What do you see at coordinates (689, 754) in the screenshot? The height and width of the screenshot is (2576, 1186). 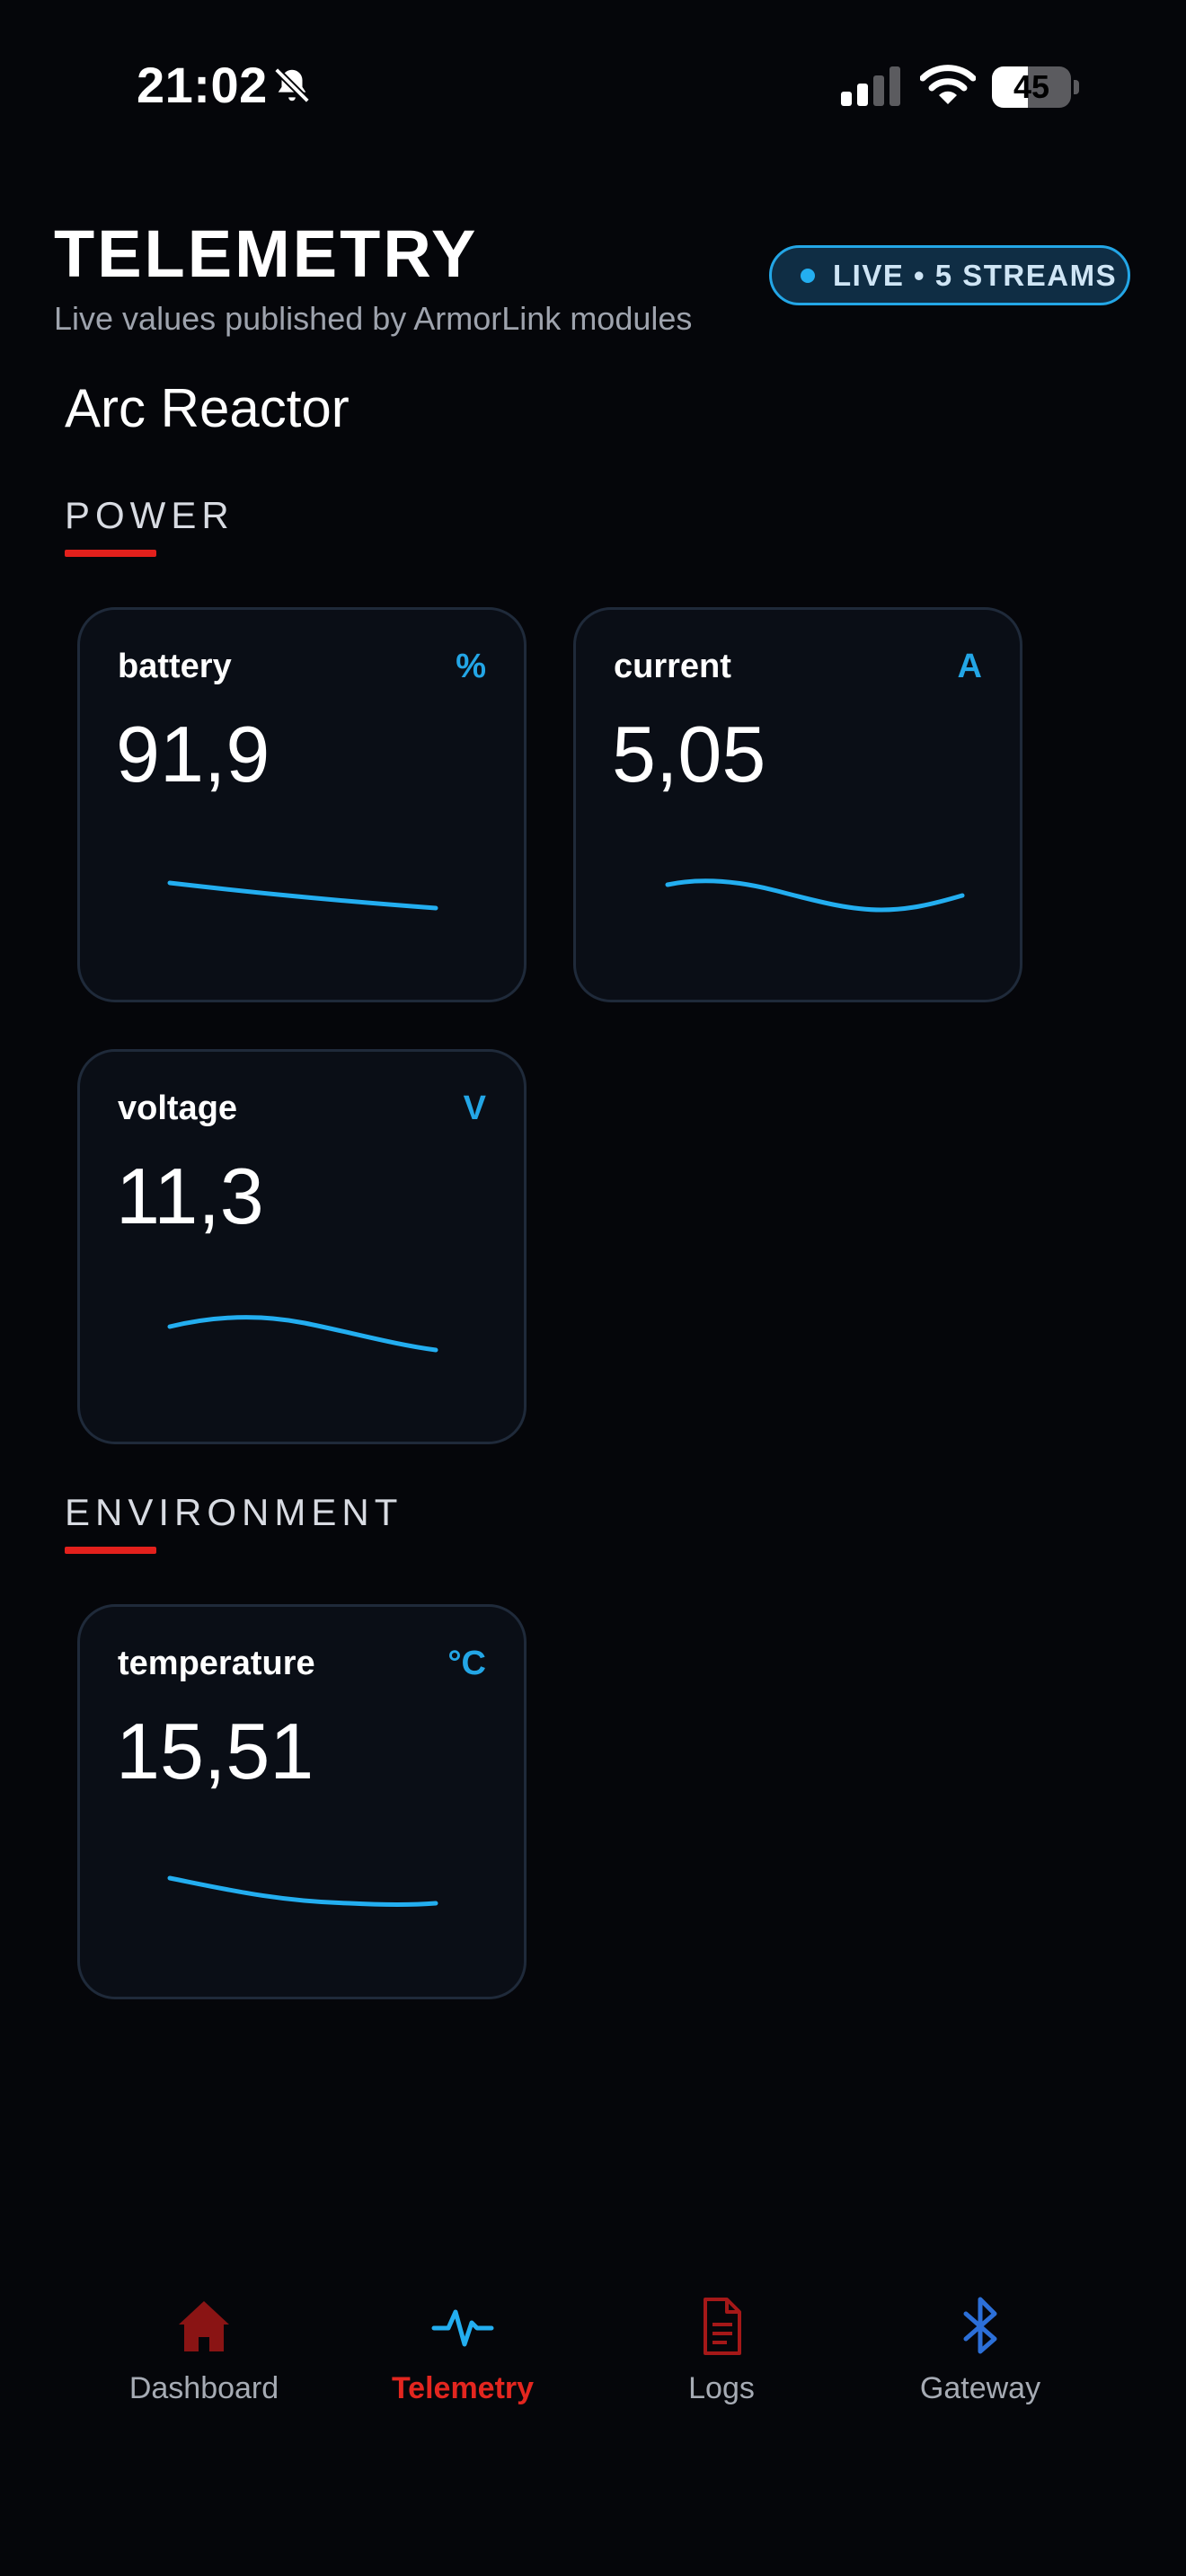 I see `metric-value: 5,05` at bounding box center [689, 754].